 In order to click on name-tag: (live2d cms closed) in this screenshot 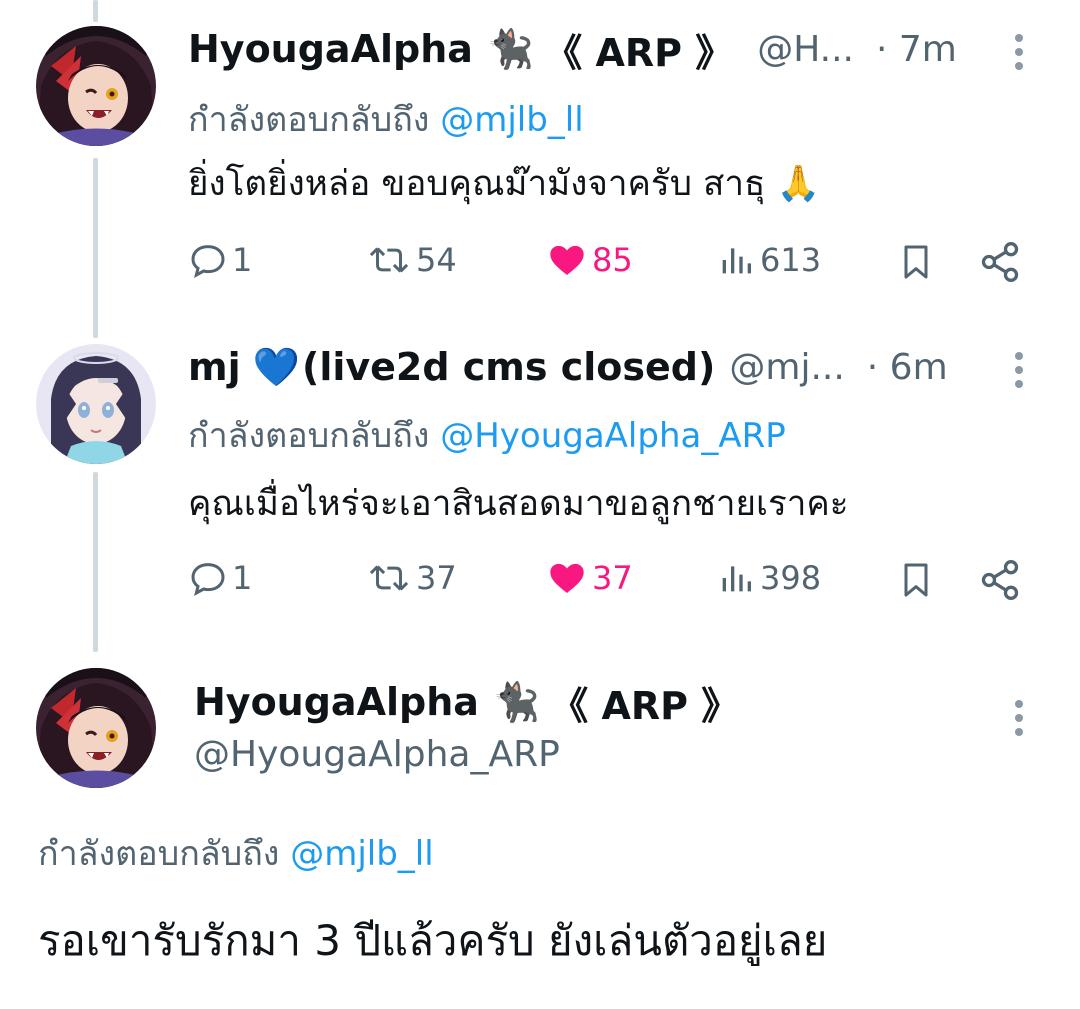, I will do `click(508, 367)`.